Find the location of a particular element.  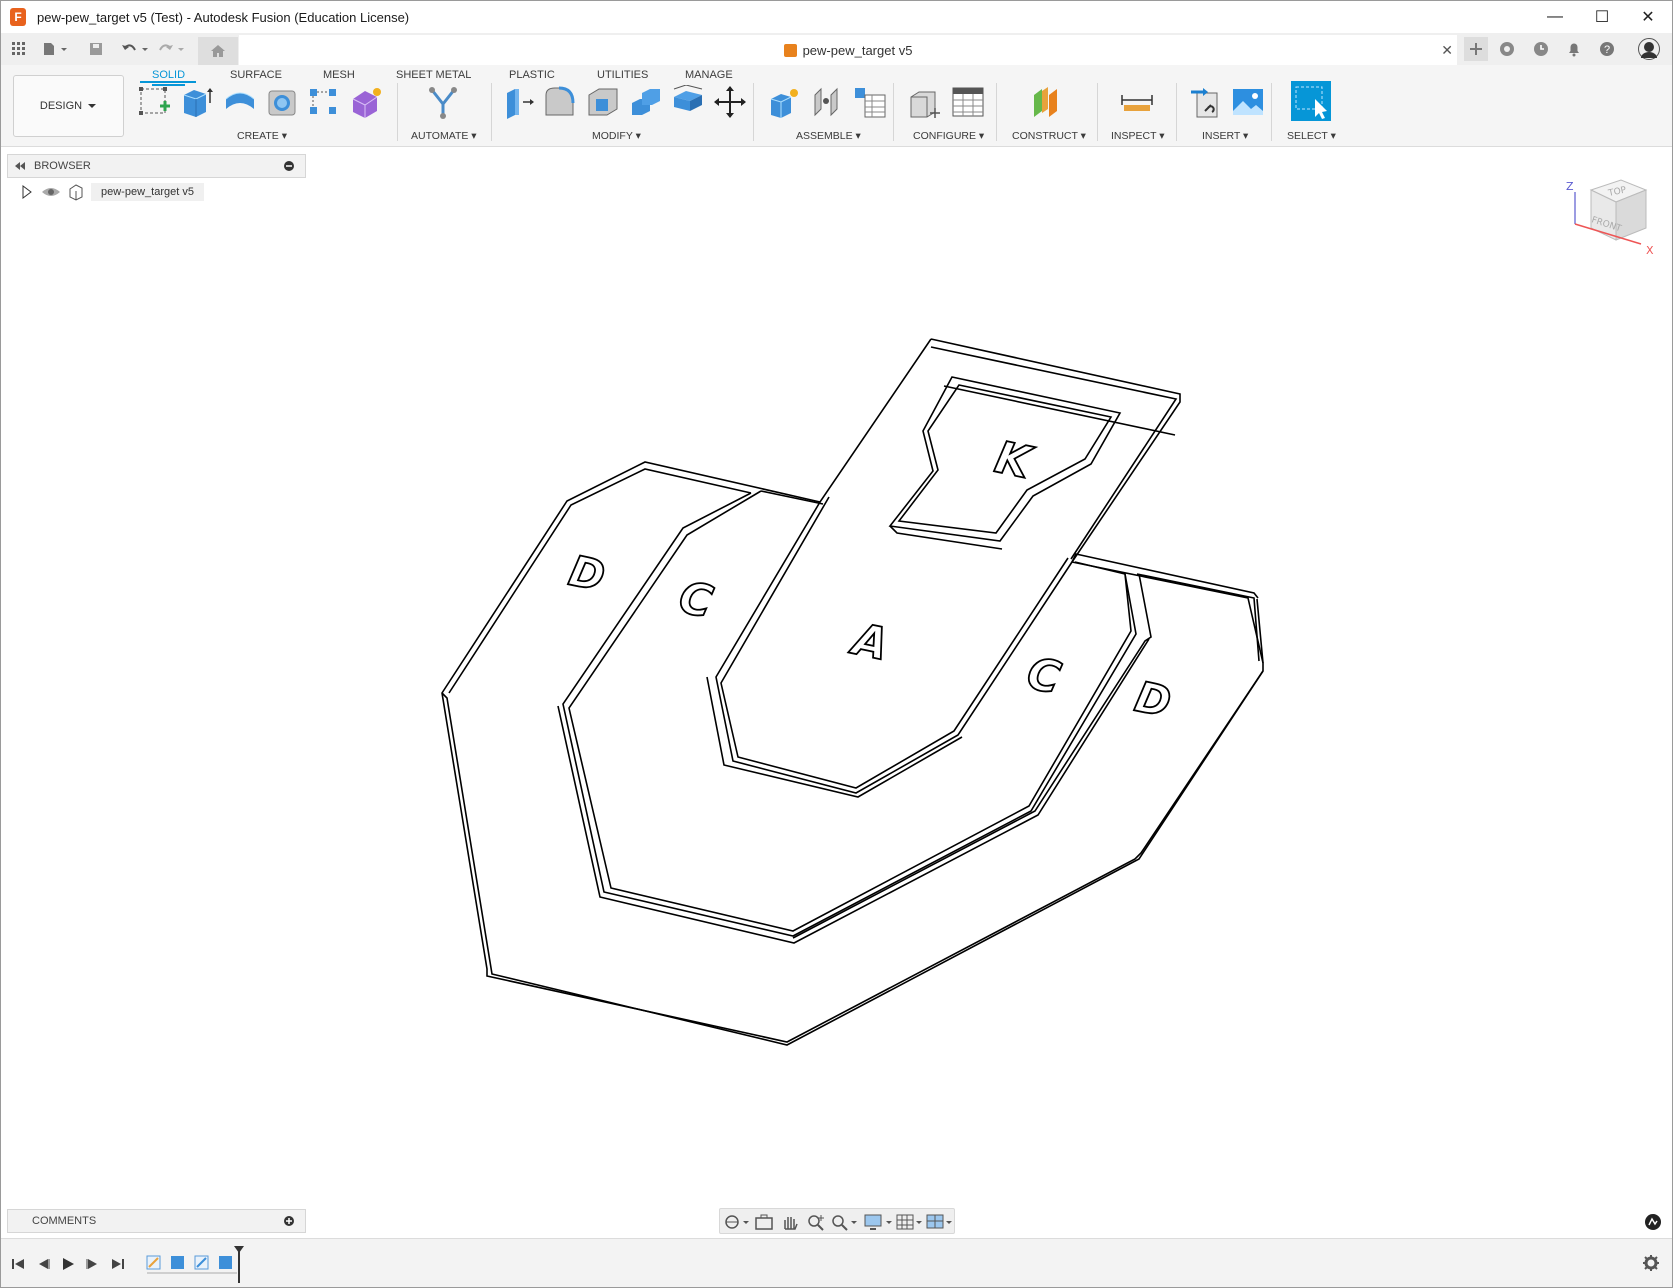

timeline-first-button is located at coordinates (18, 1264).